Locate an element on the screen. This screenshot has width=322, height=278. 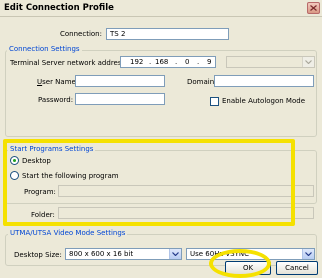
user-name-field is located at coordinates (120, 81).